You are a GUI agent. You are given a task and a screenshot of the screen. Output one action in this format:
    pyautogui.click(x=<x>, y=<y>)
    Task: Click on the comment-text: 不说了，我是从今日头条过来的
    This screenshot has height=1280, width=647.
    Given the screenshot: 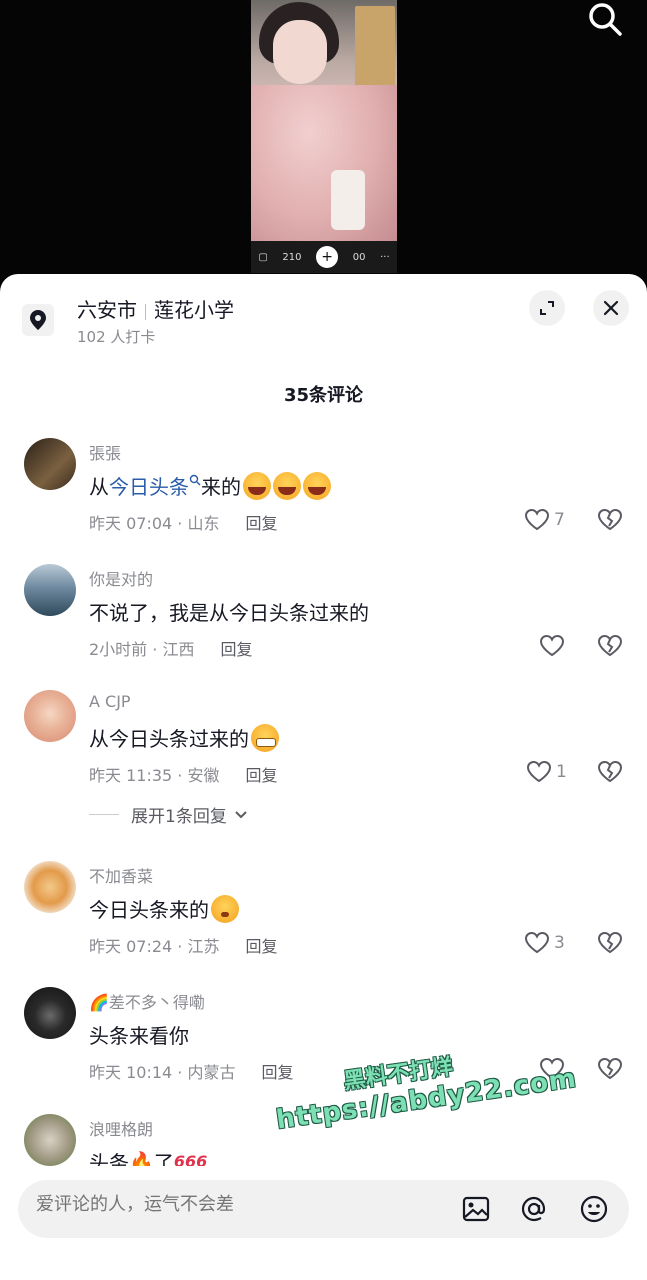 What is the action you would take?
    pyautogui.click(x=229, y=613)
    